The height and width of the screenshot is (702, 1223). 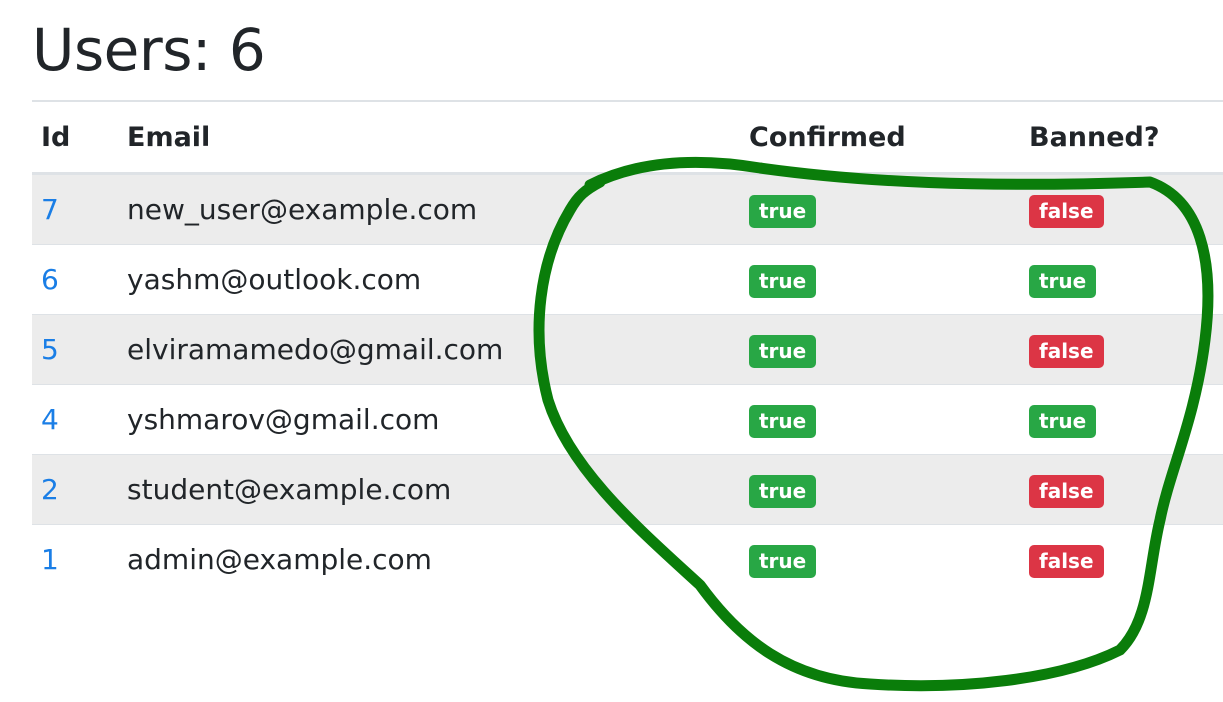 What do you see at coordinates (289, 489) in the screenshot?
I see `user-email: student@example.com` at bounding box center [289, 489].